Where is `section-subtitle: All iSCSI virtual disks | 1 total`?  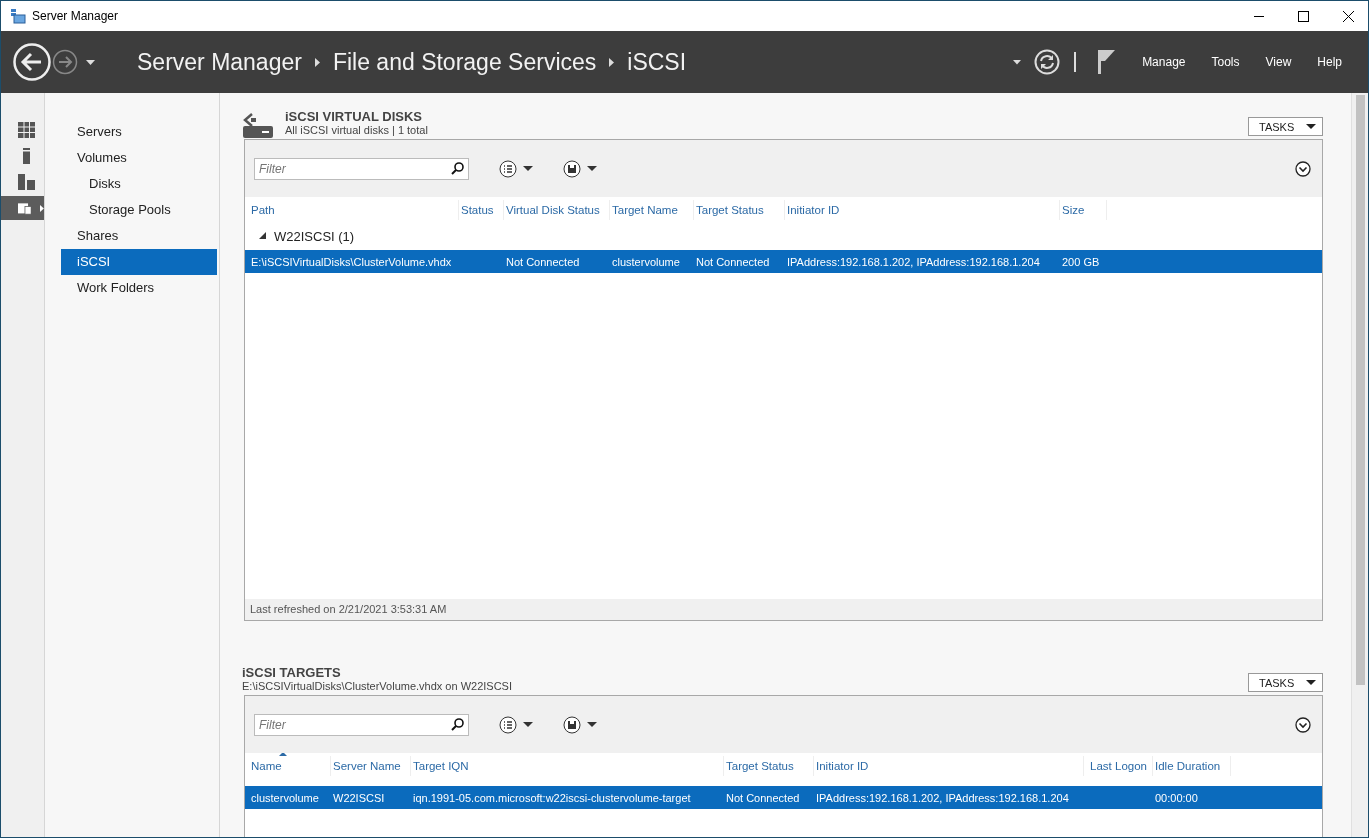
section-subtitle: All iSCSI virtual disks | 1 total is located at coordinates (357, 130).